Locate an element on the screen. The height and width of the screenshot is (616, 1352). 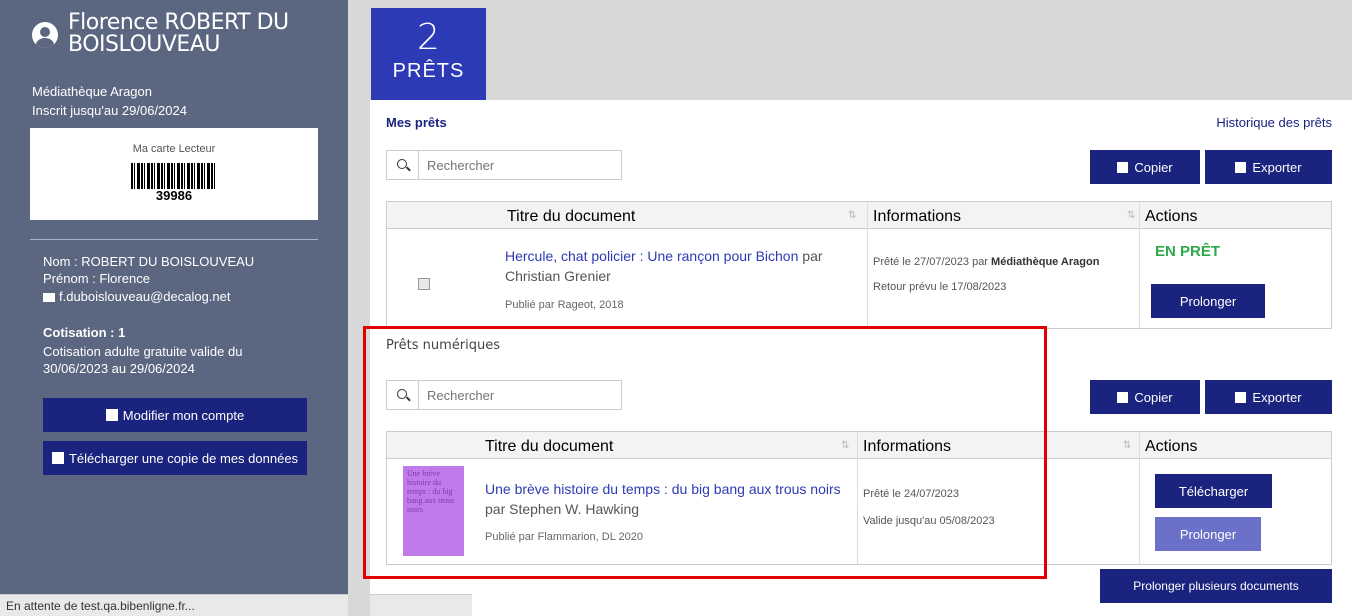
user-avatar-icon is located at coordinates (45, 35).